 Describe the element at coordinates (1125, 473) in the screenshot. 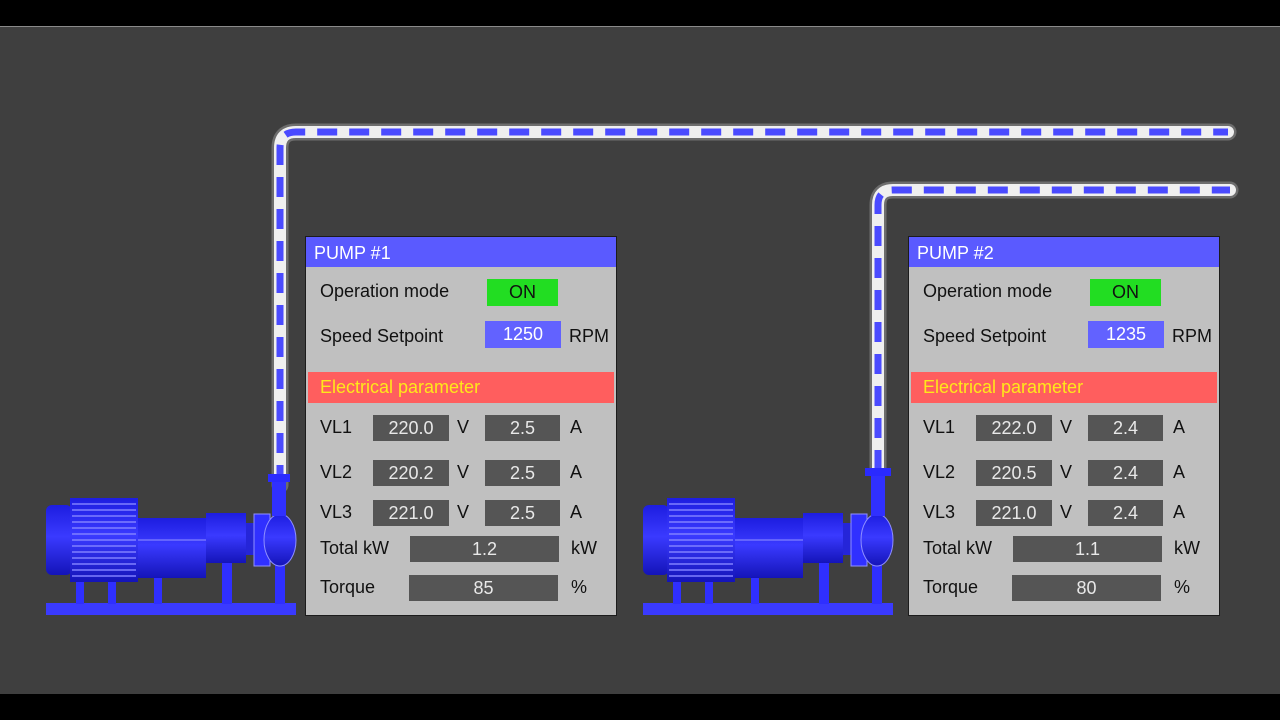

I see `vl2-current: 2.4` at that location.